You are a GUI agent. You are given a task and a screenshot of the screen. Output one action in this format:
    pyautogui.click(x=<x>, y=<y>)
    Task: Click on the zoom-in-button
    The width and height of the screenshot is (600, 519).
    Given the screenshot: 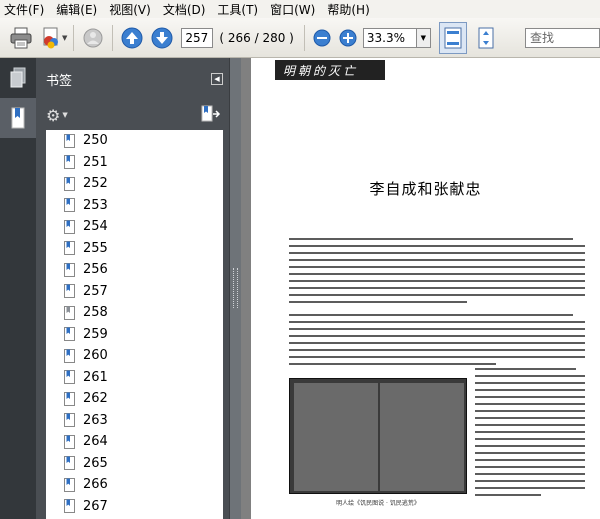 What is the action you would take?
    pyautogui.click(x=348, y=38)
    